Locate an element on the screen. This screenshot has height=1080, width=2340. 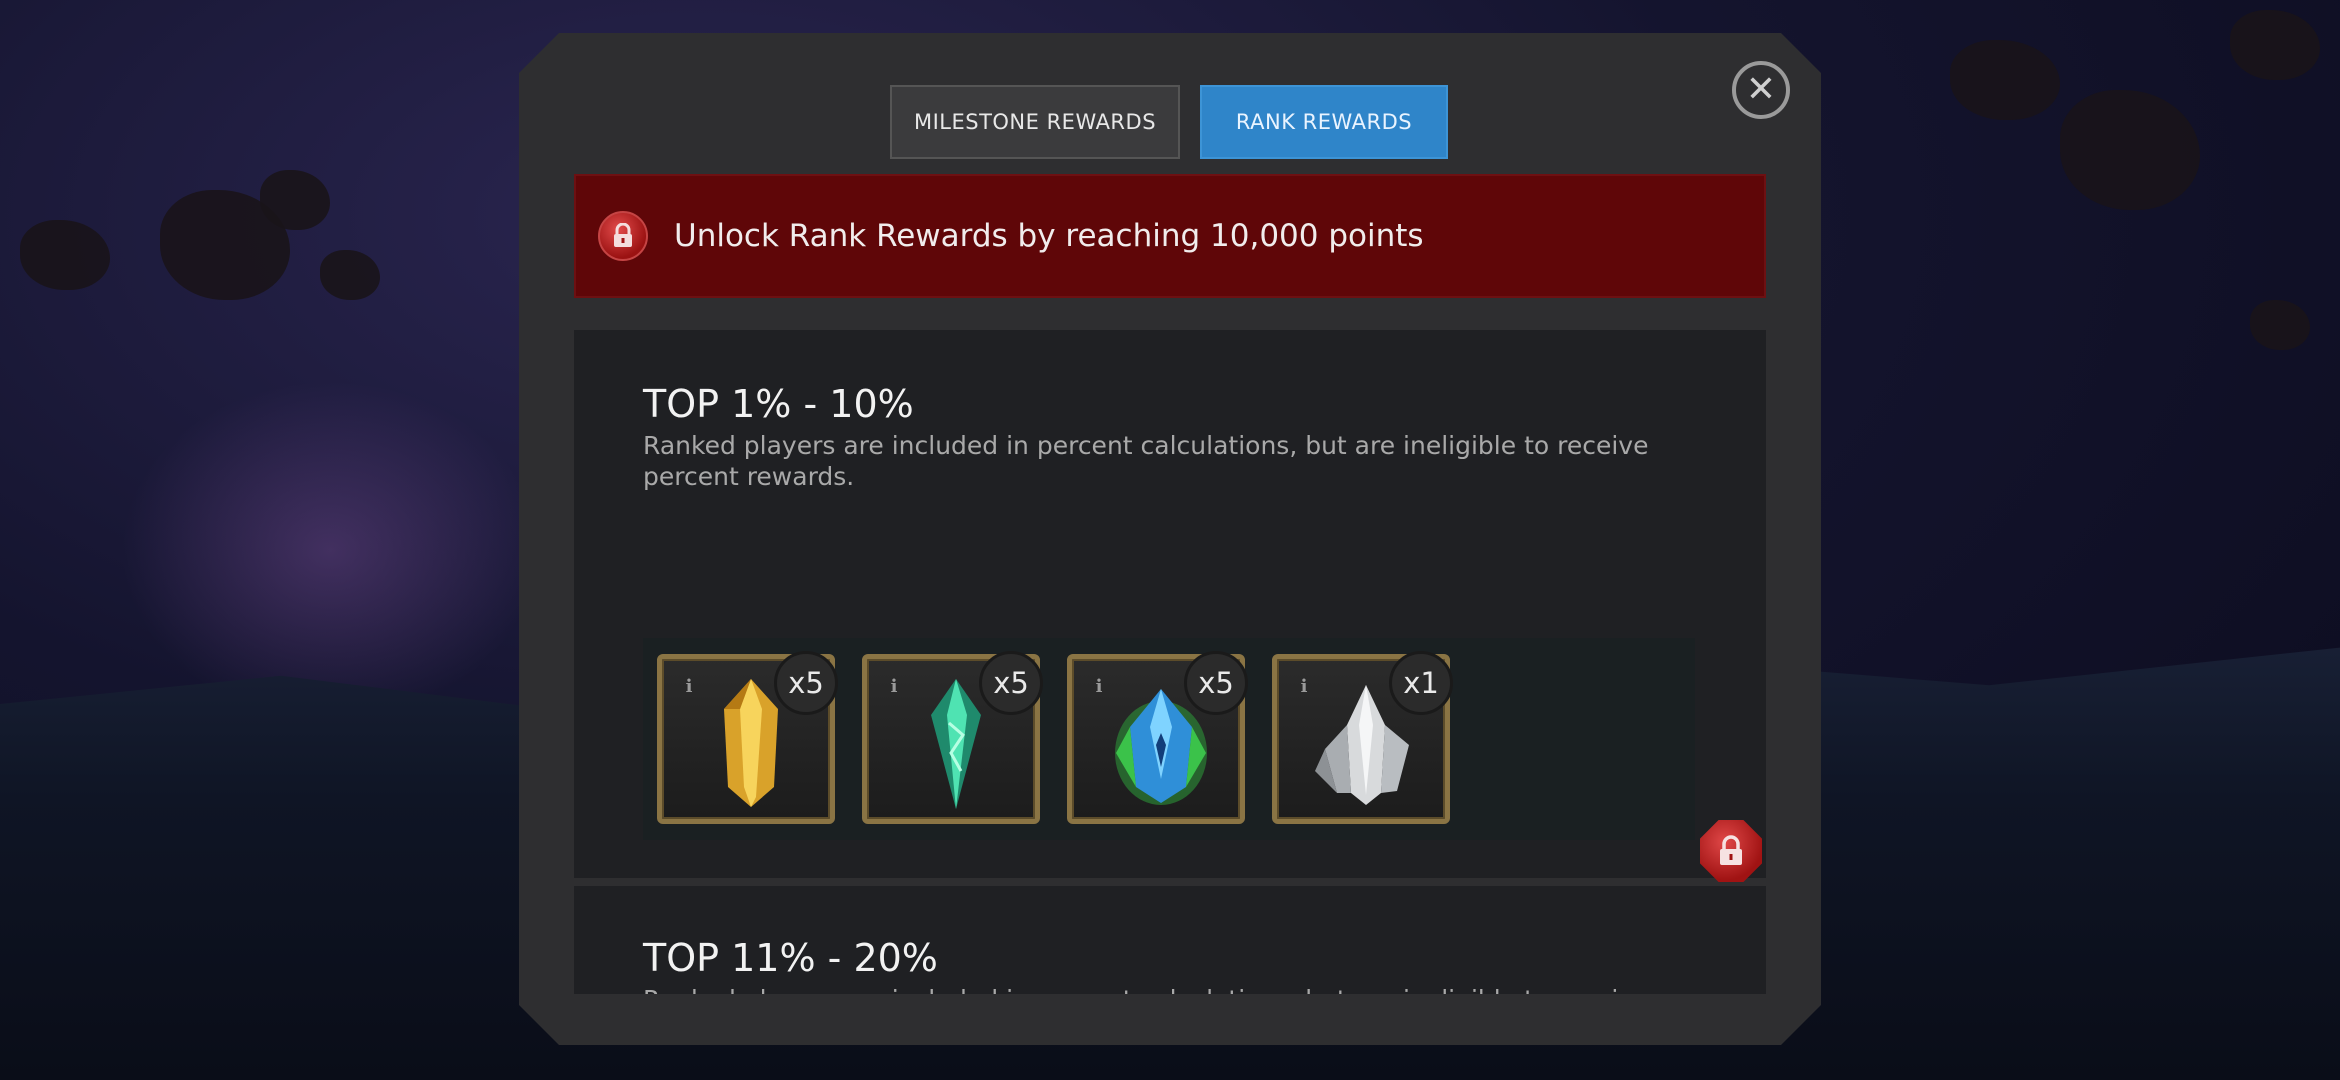
tab-rank-rewards: RANK REWARDS is located at coordinates (1324, 122).